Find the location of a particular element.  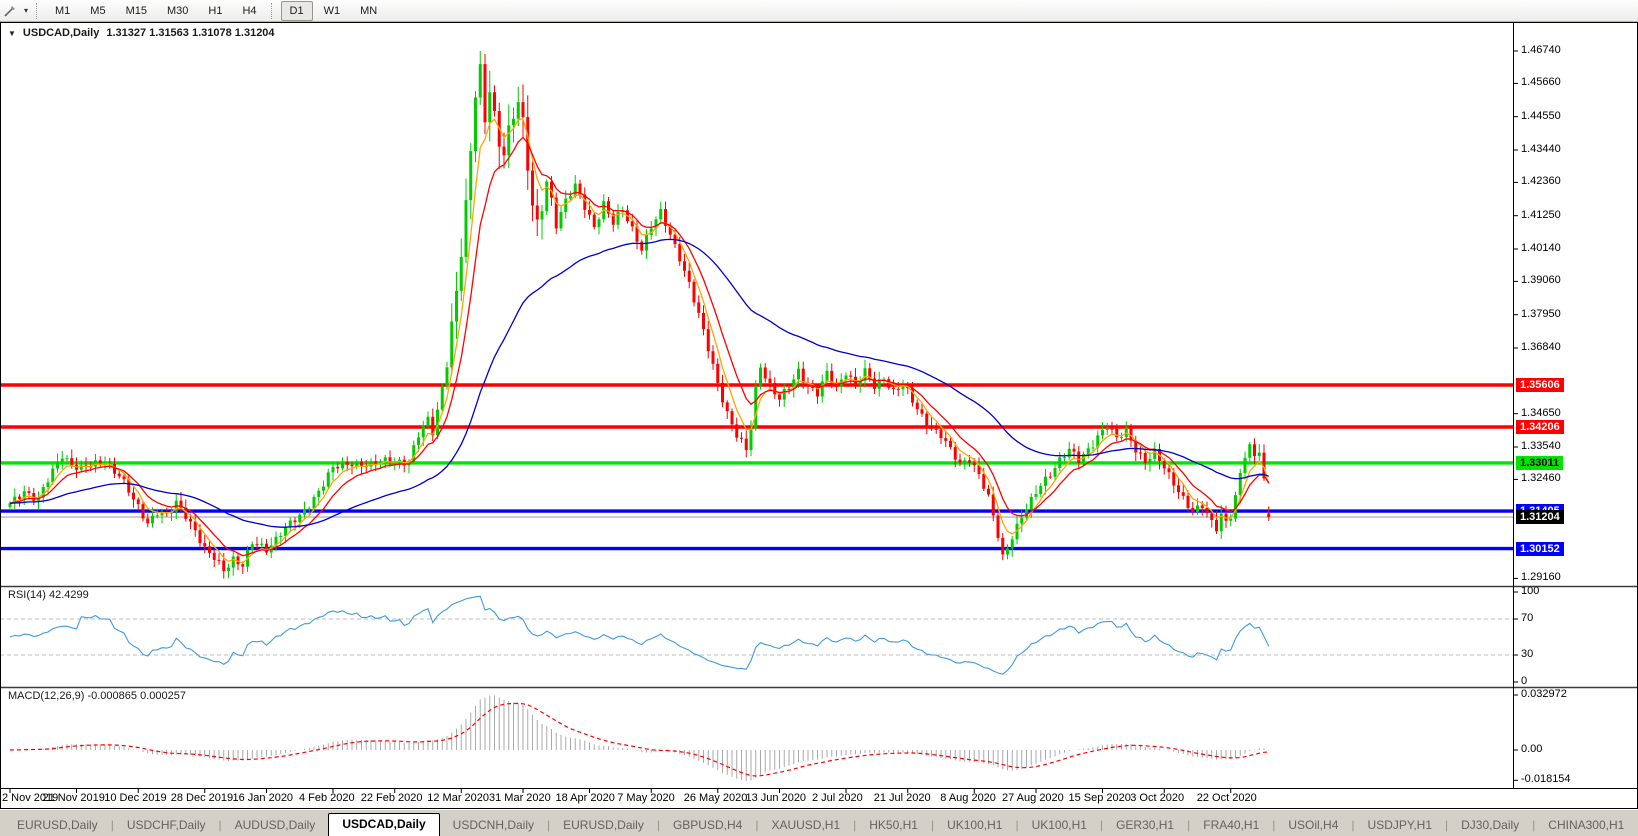

level-price-badge: 1.33011 is located at coordinates (1540, 462).